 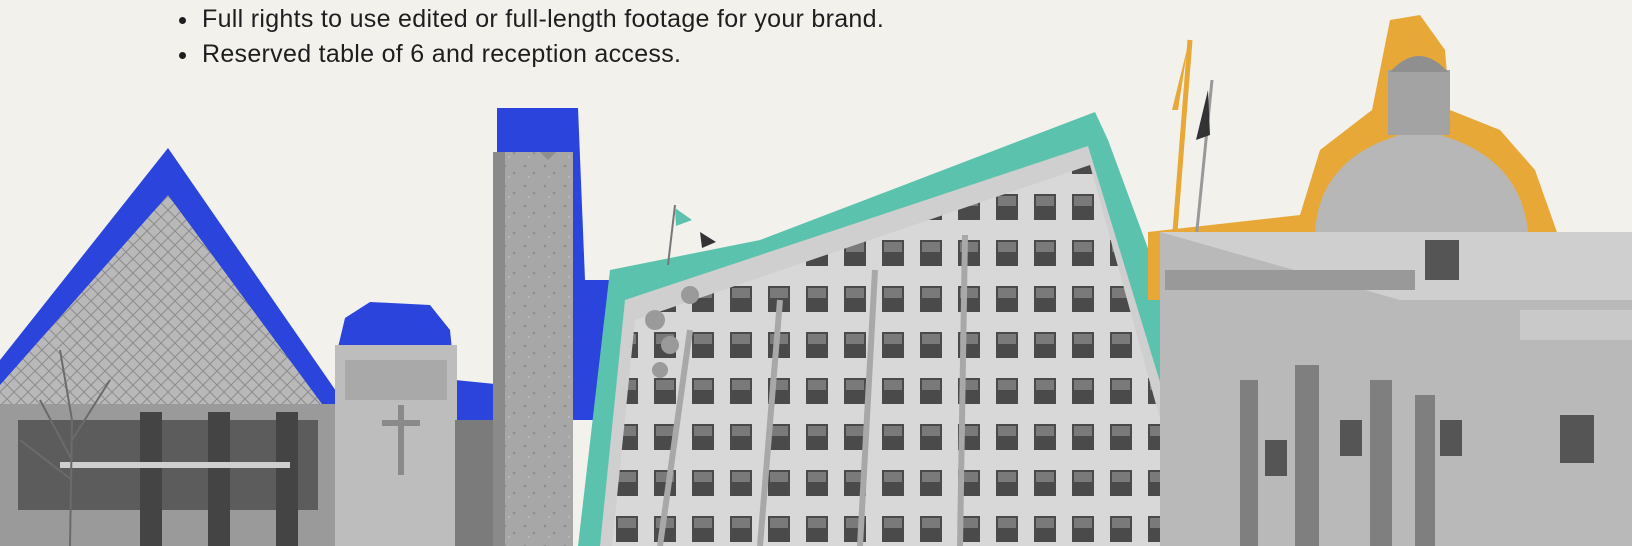 I want to click on cenotaph-monument, so click(x=420, y=445).